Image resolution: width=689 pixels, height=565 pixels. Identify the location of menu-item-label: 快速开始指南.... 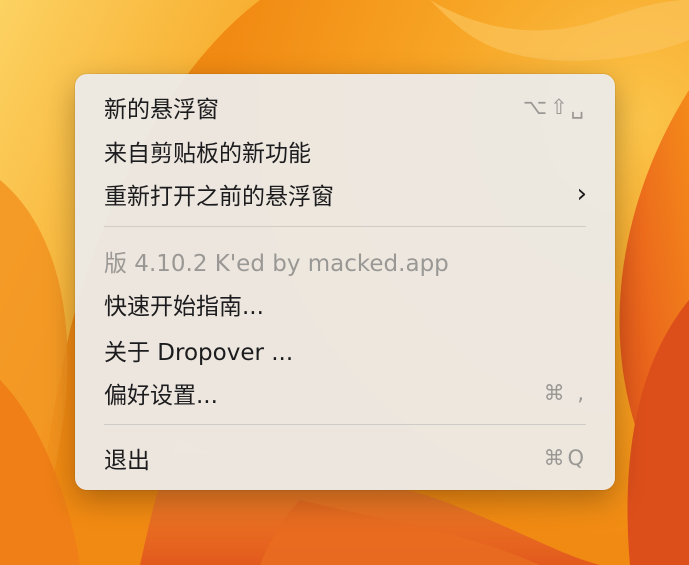
(184, 307).